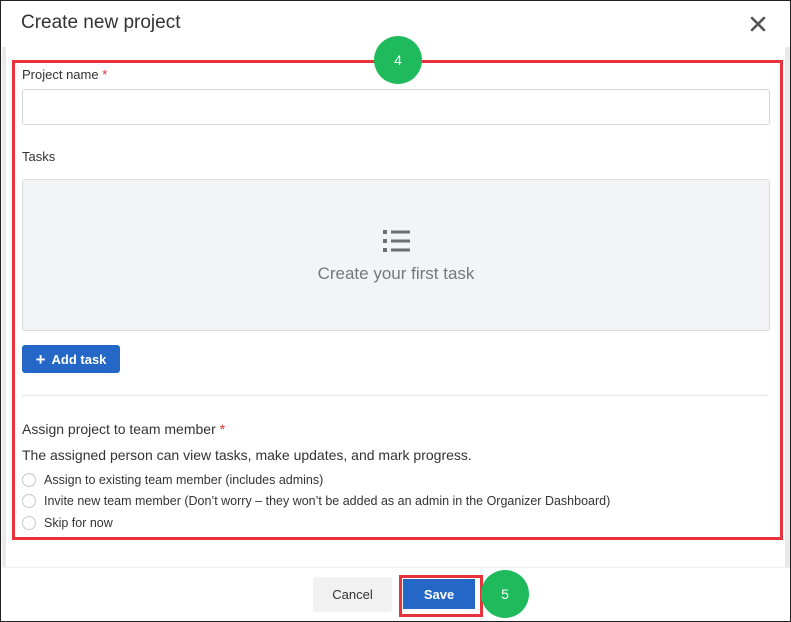 The height and width of the screenshot is (622, 791). What do you see at coordinates (398, 60) in the screenshot?
I see `step-badge-form: 4` at bounding box center [398, 60].